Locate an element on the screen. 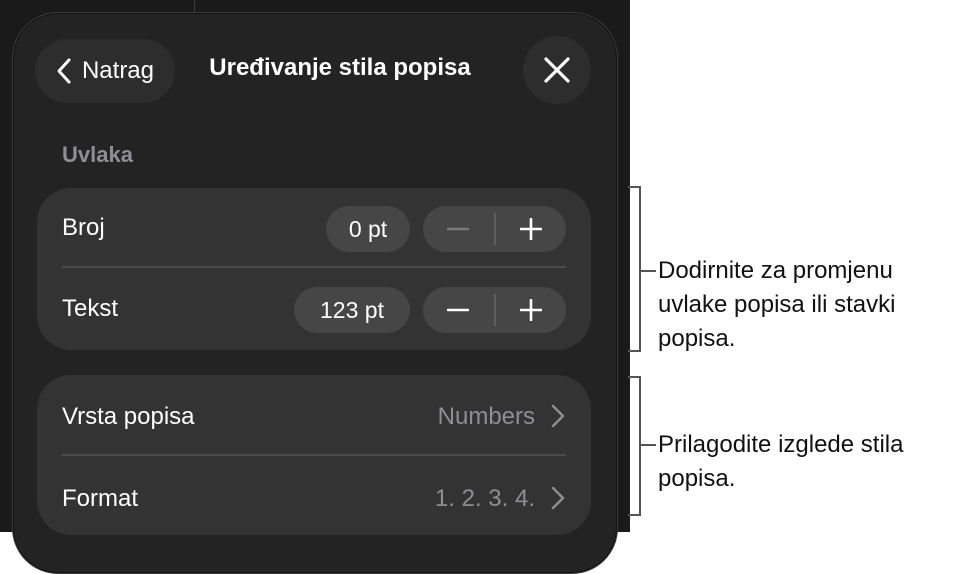 Image resolution: width=955 pixels, height=574 pixels. callout-leader-indent is located at coordinates (648, 271).